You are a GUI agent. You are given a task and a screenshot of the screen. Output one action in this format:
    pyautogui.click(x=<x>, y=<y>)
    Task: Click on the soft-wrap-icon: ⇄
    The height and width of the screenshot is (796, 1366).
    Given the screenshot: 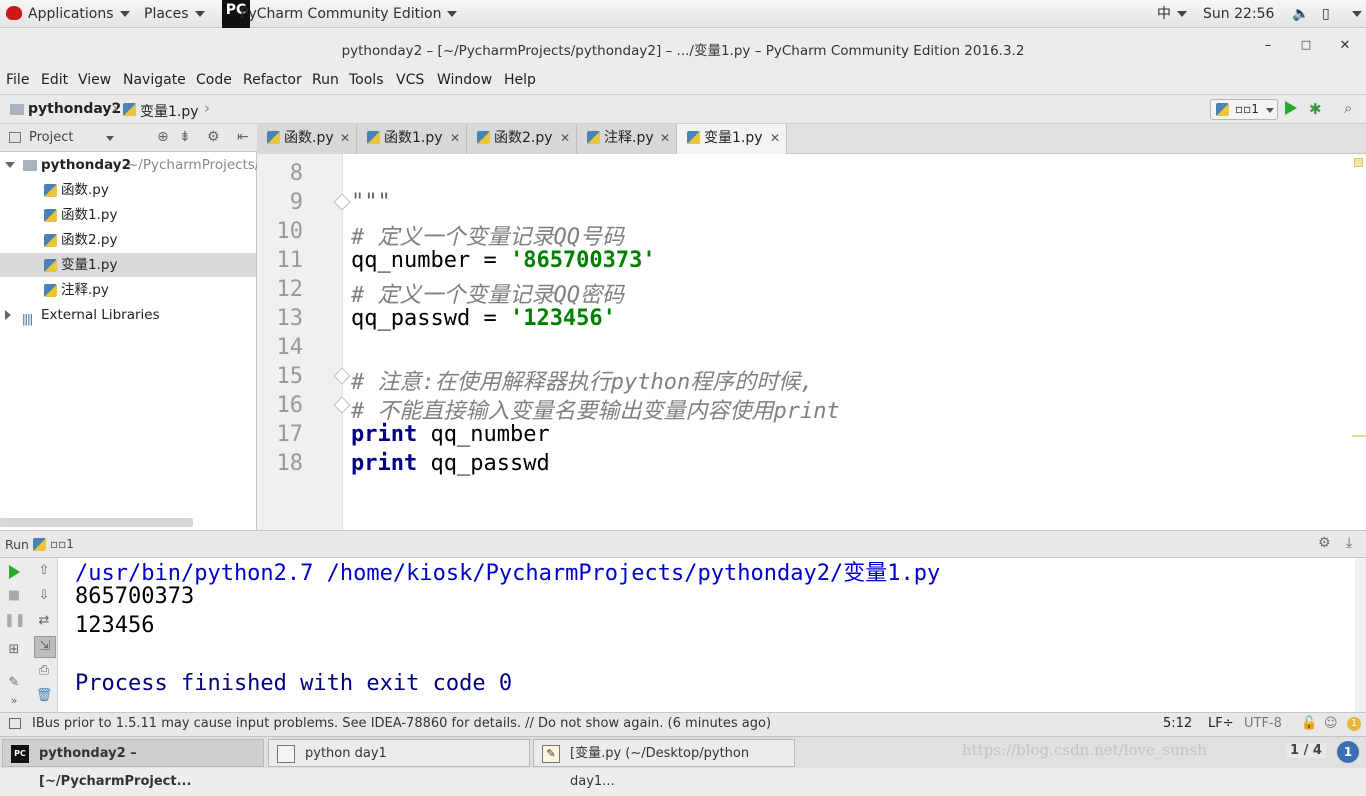 What is the action you would take?
    pyautogui.click(x=44, y=621)
    